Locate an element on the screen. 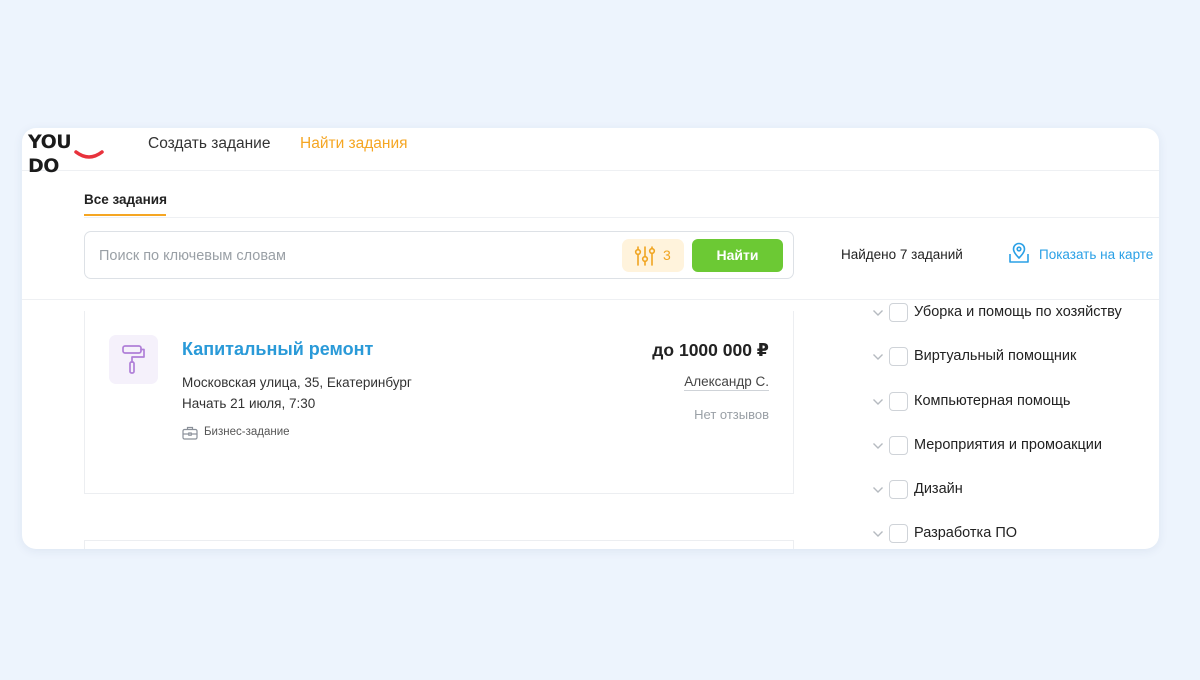  task-reviews: Нет отзывов is located at coordinates (731, 414).